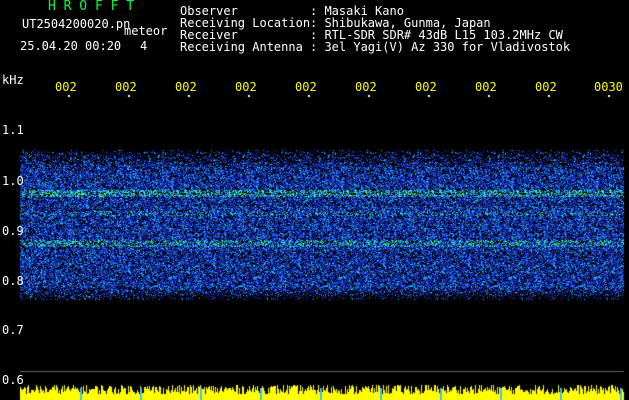 The image size is (629, 400). What do you see at coordinates (13, 330) in the screenshot?
I see `y-tick: 0.7` at bounding box center [13, 330].